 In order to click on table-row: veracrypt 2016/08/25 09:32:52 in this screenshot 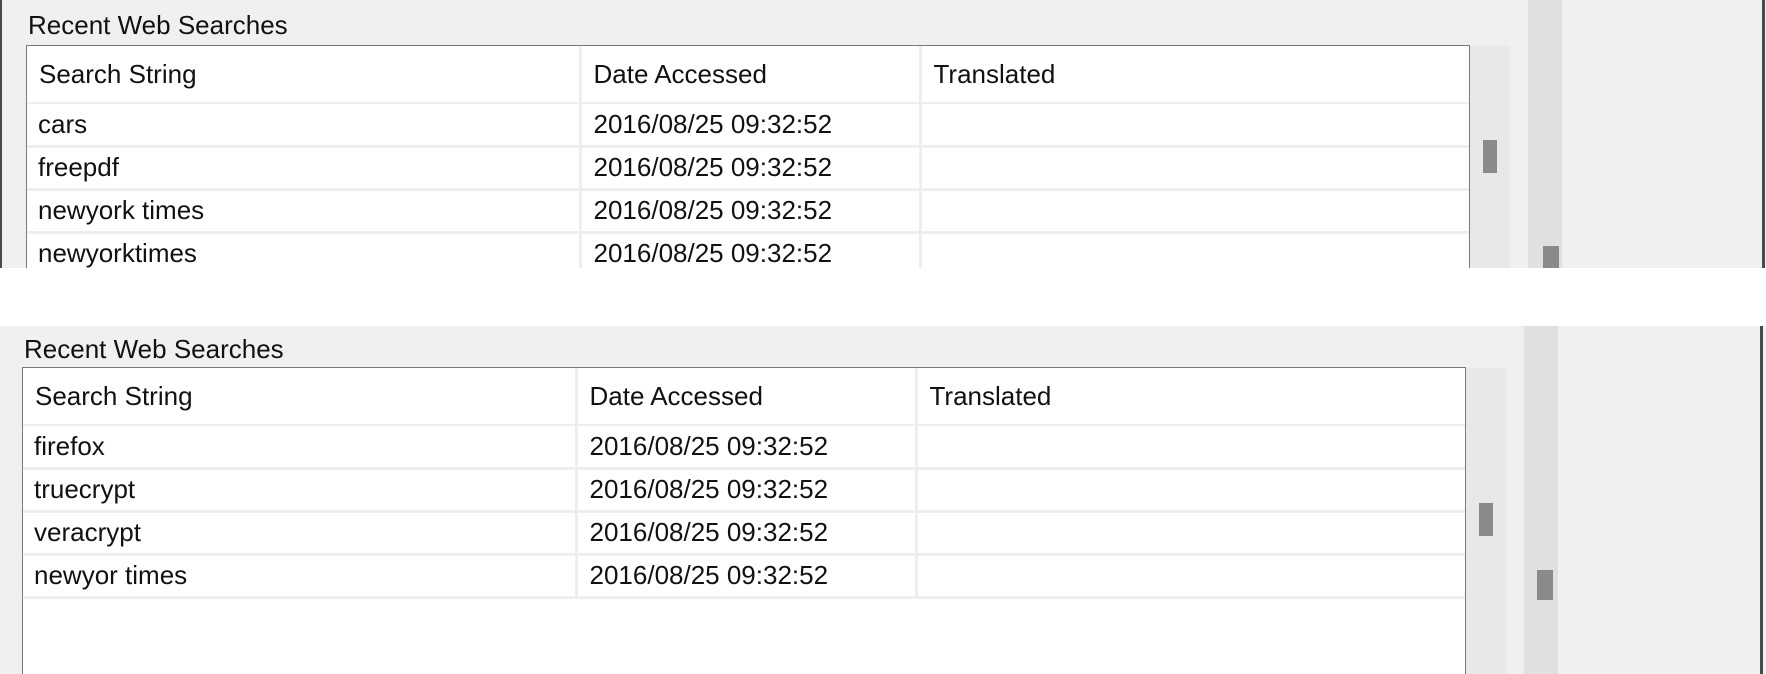, I will do `click(744, 533)`.